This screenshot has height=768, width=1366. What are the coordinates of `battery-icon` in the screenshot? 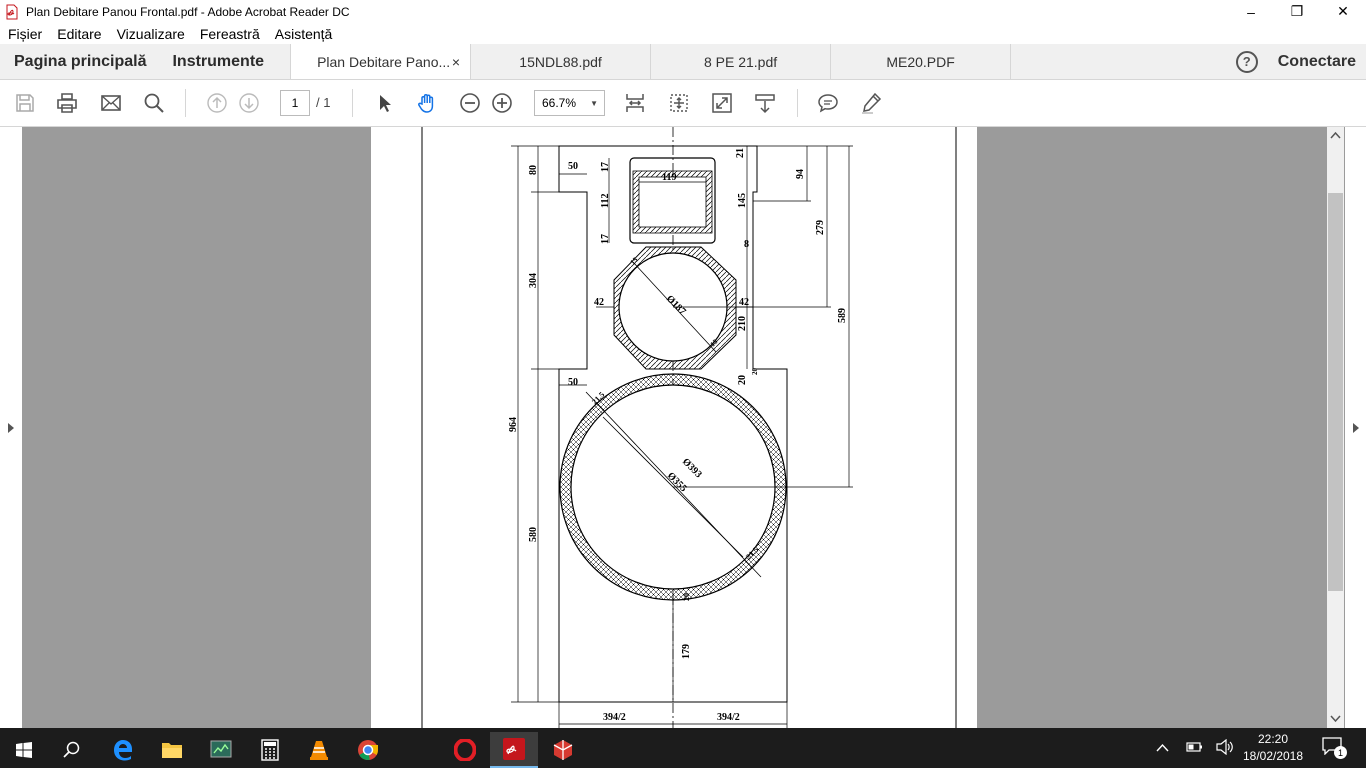 It's located at (1194, 747).